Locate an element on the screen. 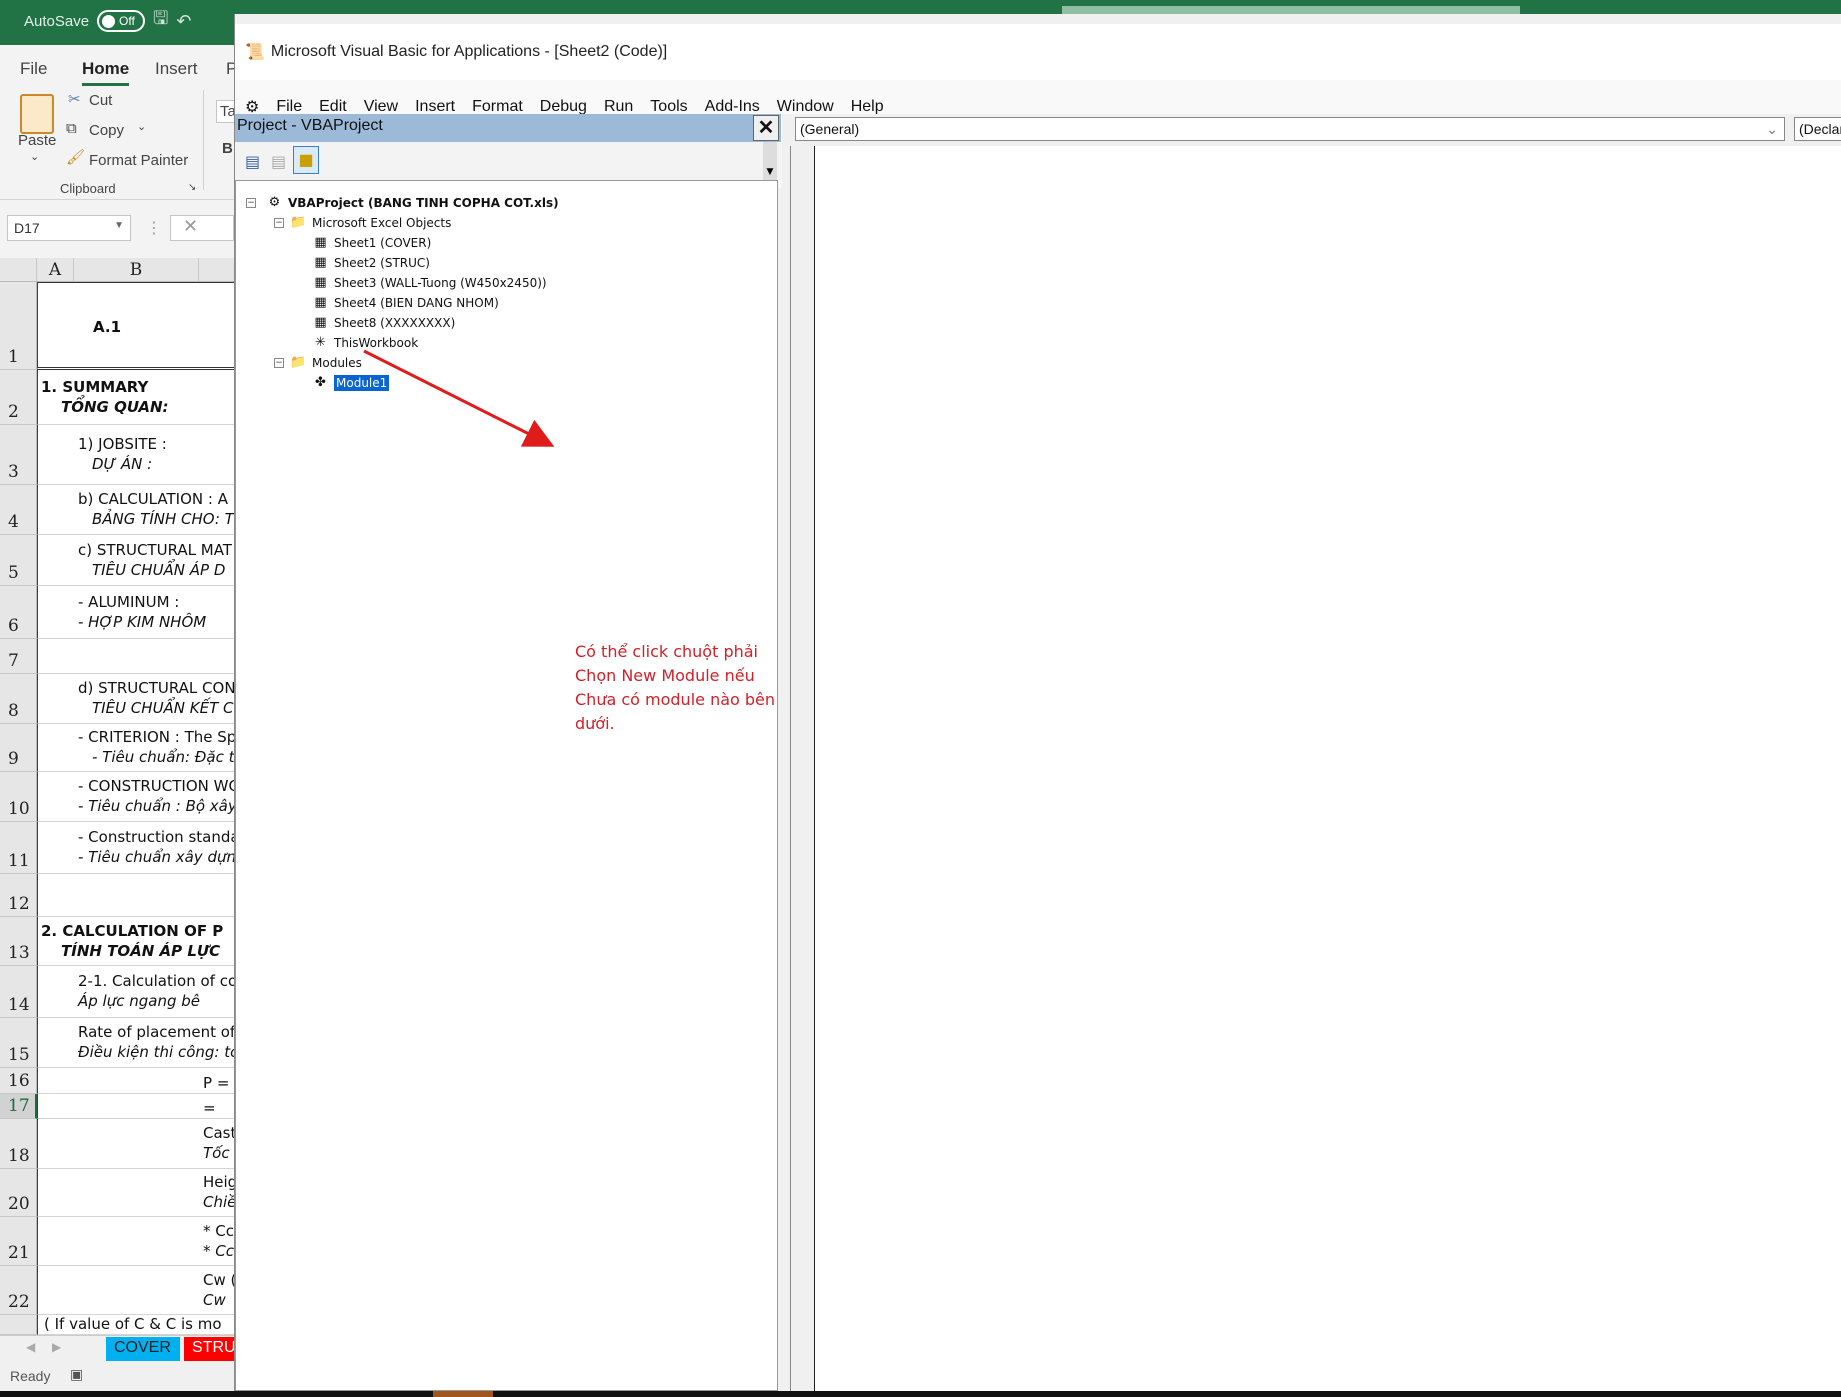  arrow-line is located at coordinates (459, 398).